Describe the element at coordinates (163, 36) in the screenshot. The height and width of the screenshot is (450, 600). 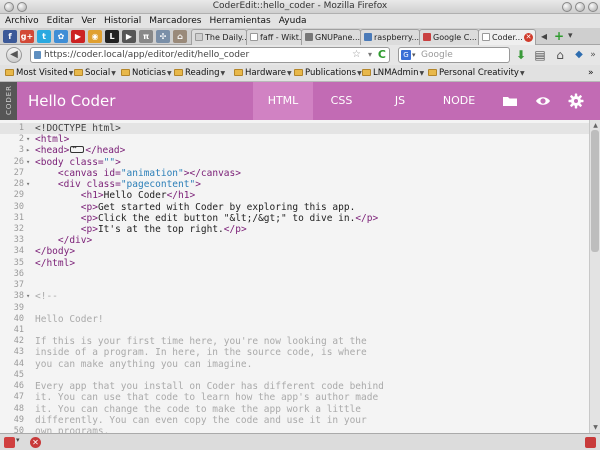
I see `network-icon: ✣` at that location.